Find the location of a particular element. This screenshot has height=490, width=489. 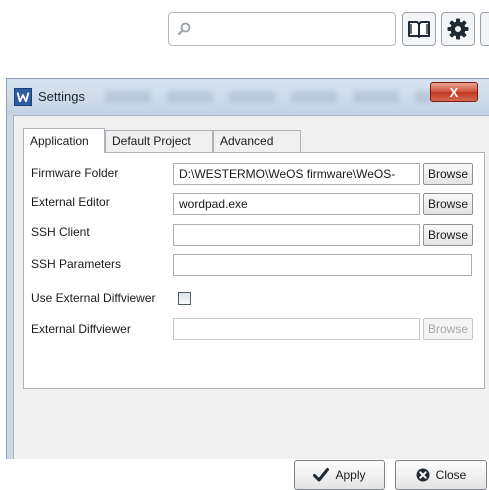

title-bar: Settings X is located at coordinates (248, 97).